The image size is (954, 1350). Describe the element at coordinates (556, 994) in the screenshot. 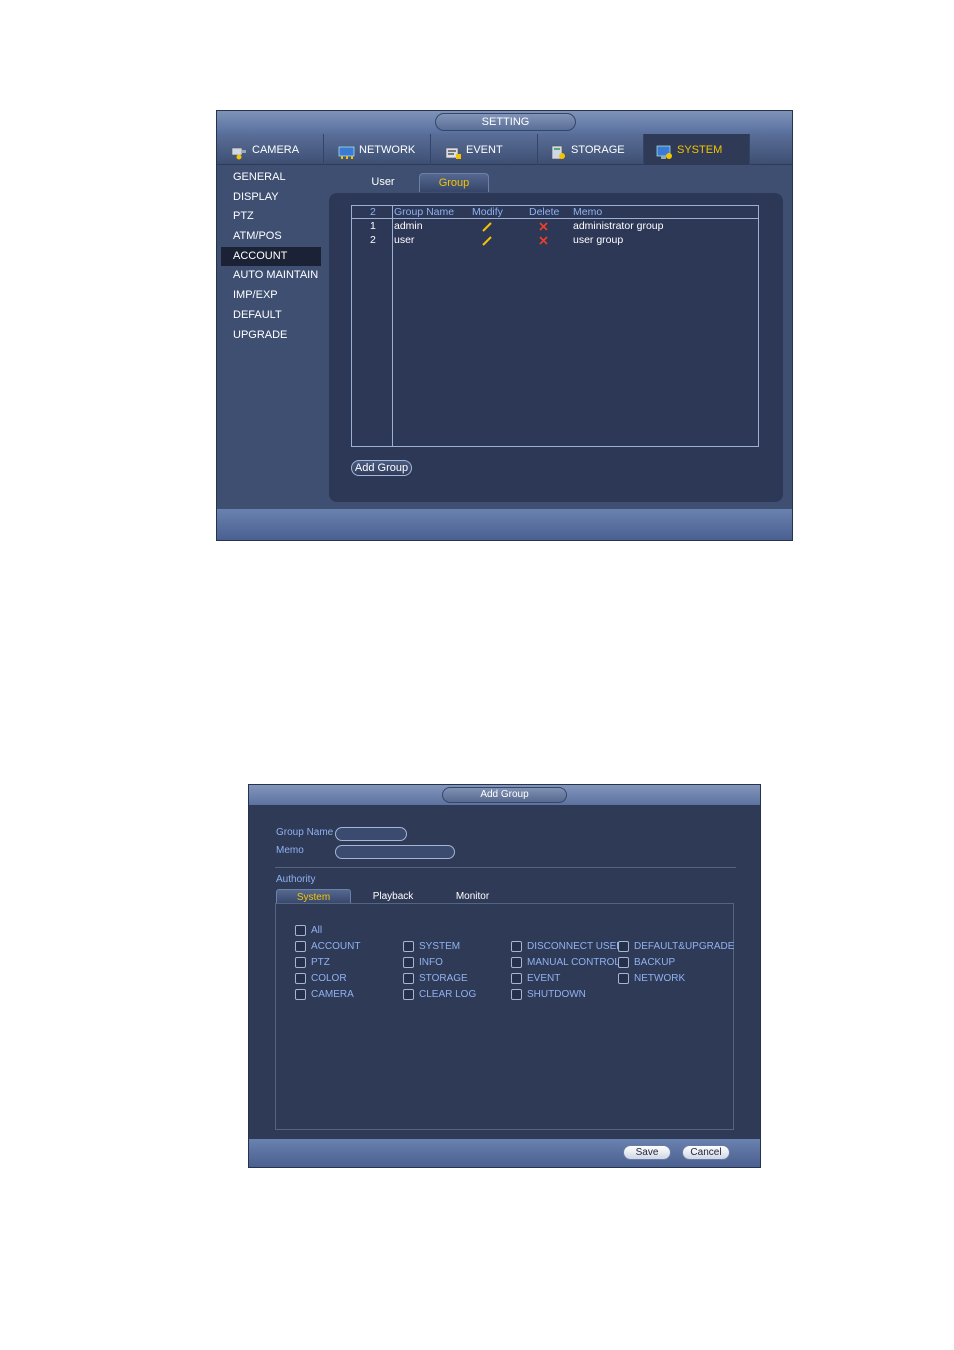

I see `checkbox-label: SHUTDOWN` at that location.